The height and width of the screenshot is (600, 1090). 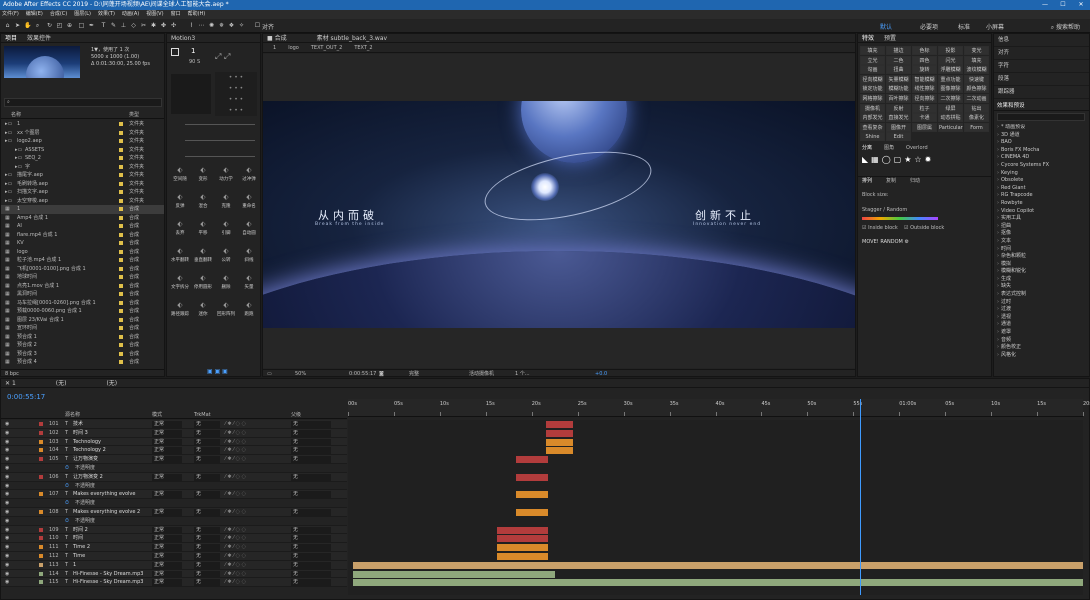 What do you see at coordinates (174, 539) in the screenshot?
I see `layer-row: ◉ 110 T 时间 正常 无 ⁄ ✱ ⁄ ◌ ◌ 无` at bounding box center [174, 539].